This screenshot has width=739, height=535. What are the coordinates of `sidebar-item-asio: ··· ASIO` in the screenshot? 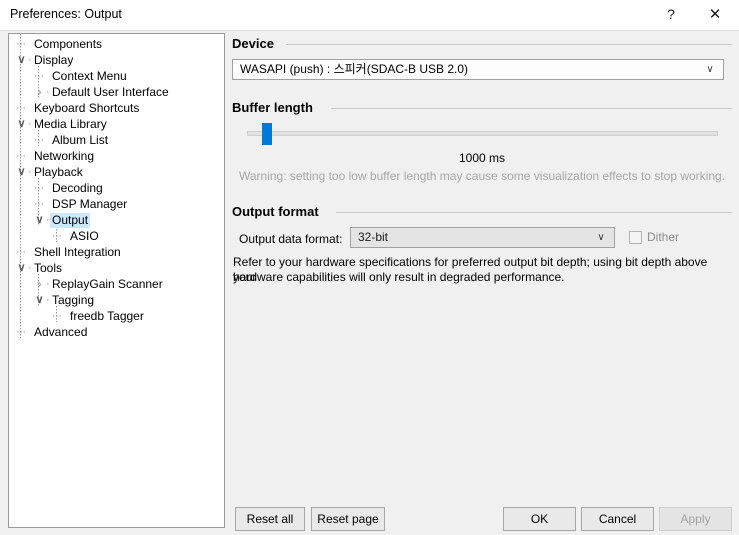 It's located at (116, 236).